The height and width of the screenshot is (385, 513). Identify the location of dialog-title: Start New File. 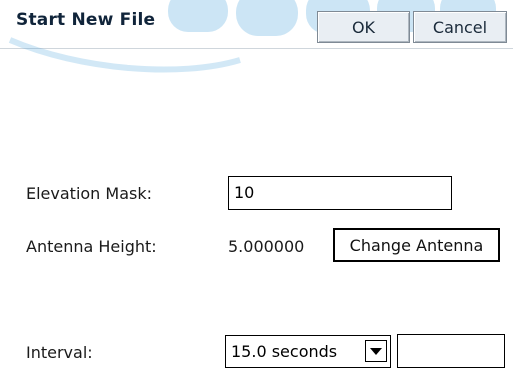
(86, 20).